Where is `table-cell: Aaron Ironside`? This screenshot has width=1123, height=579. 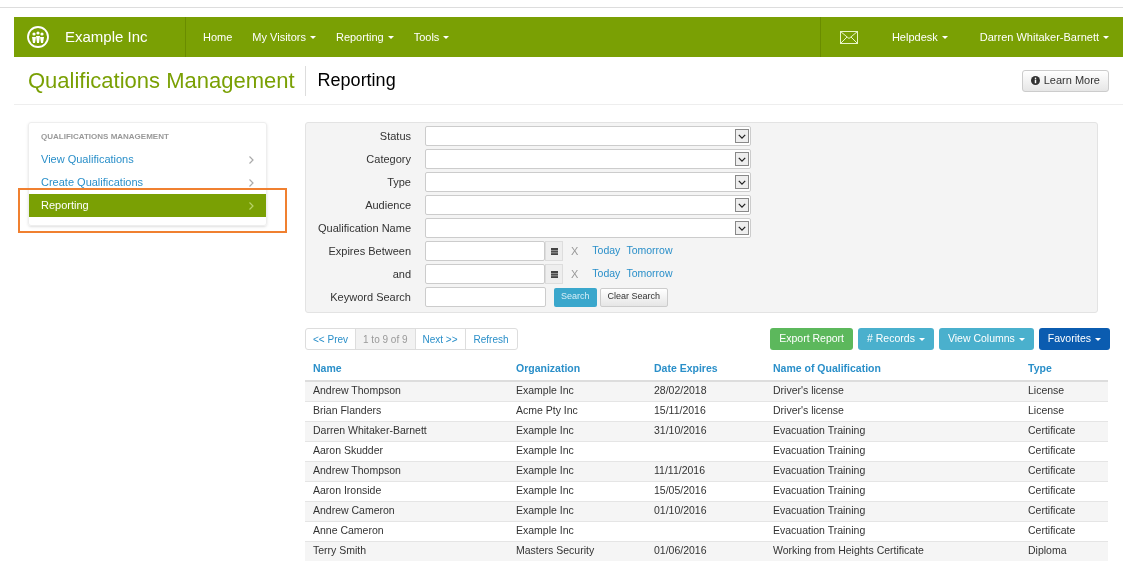 table-cell: Aaron Ironside is located at coordinates (347, 490).